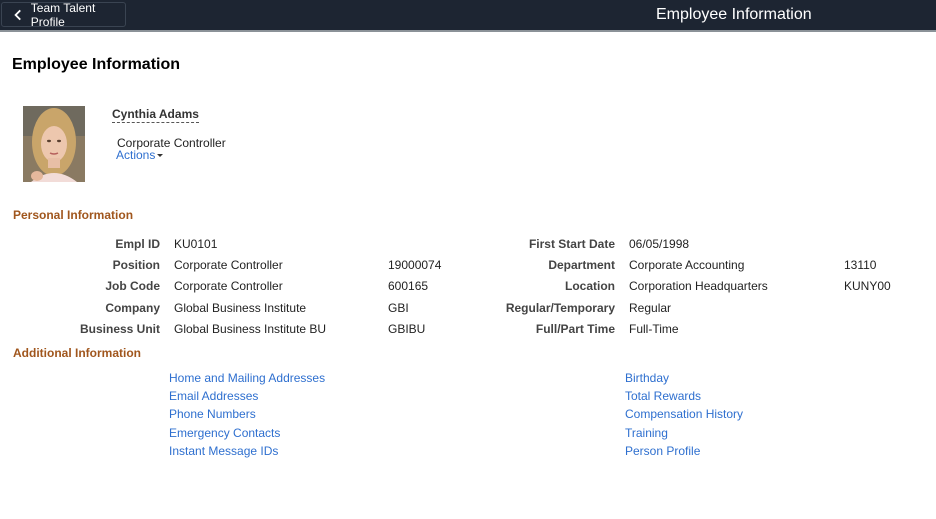  Describe the element at coordinates (77, 353) in the screenshot. I see `additional-information-heading: Additional Information` at that location.